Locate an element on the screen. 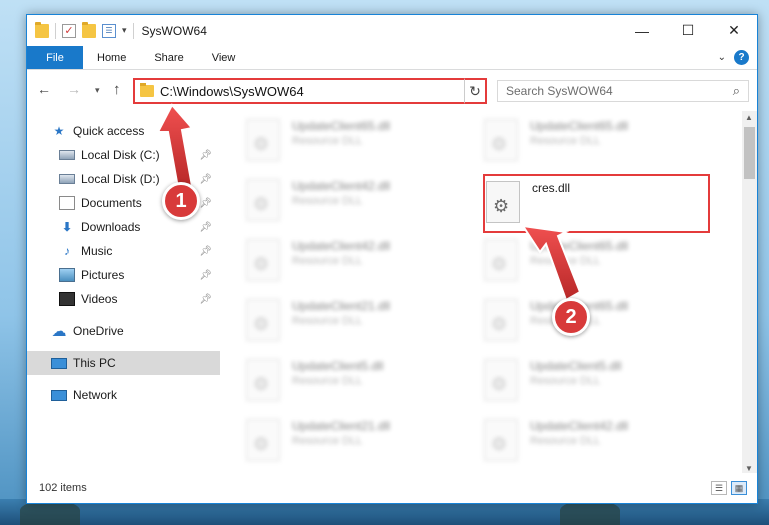  vertical-scrollbar: ▲ ▼ is located at coordinates (749, 293).